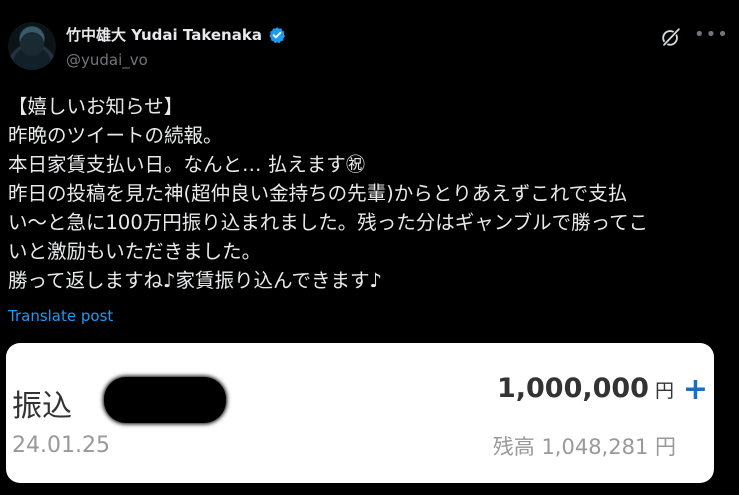  What do you see at coordinates (711, 34) in the screenshot?
I see `more-icon: •••` at bounding box center [711, 34].